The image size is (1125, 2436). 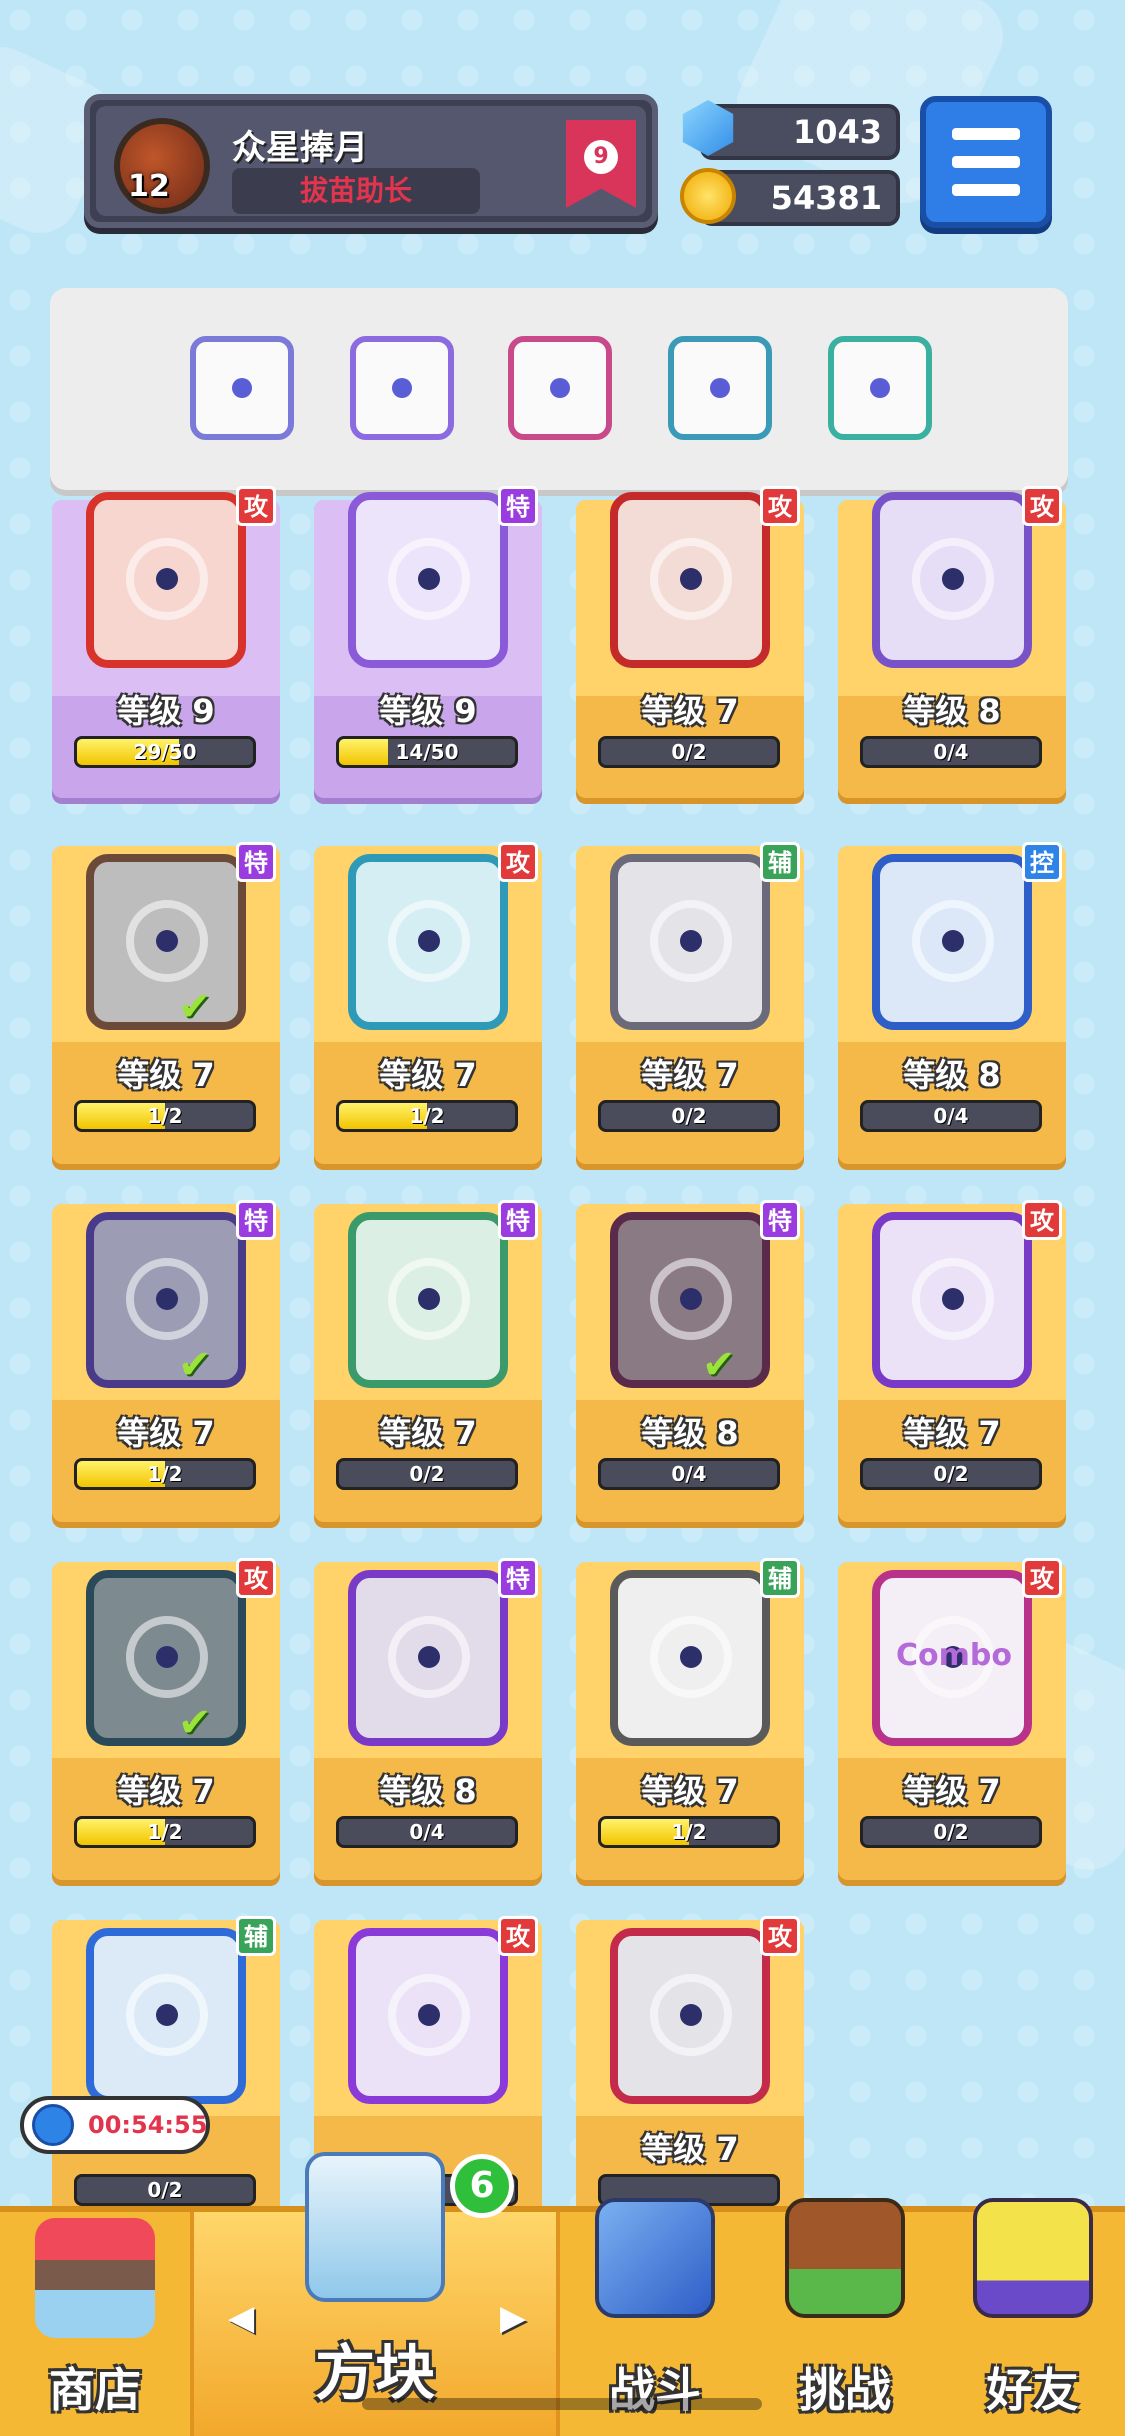 I want to click on player-title: 拔苗助长, so click(x=356, y=191).